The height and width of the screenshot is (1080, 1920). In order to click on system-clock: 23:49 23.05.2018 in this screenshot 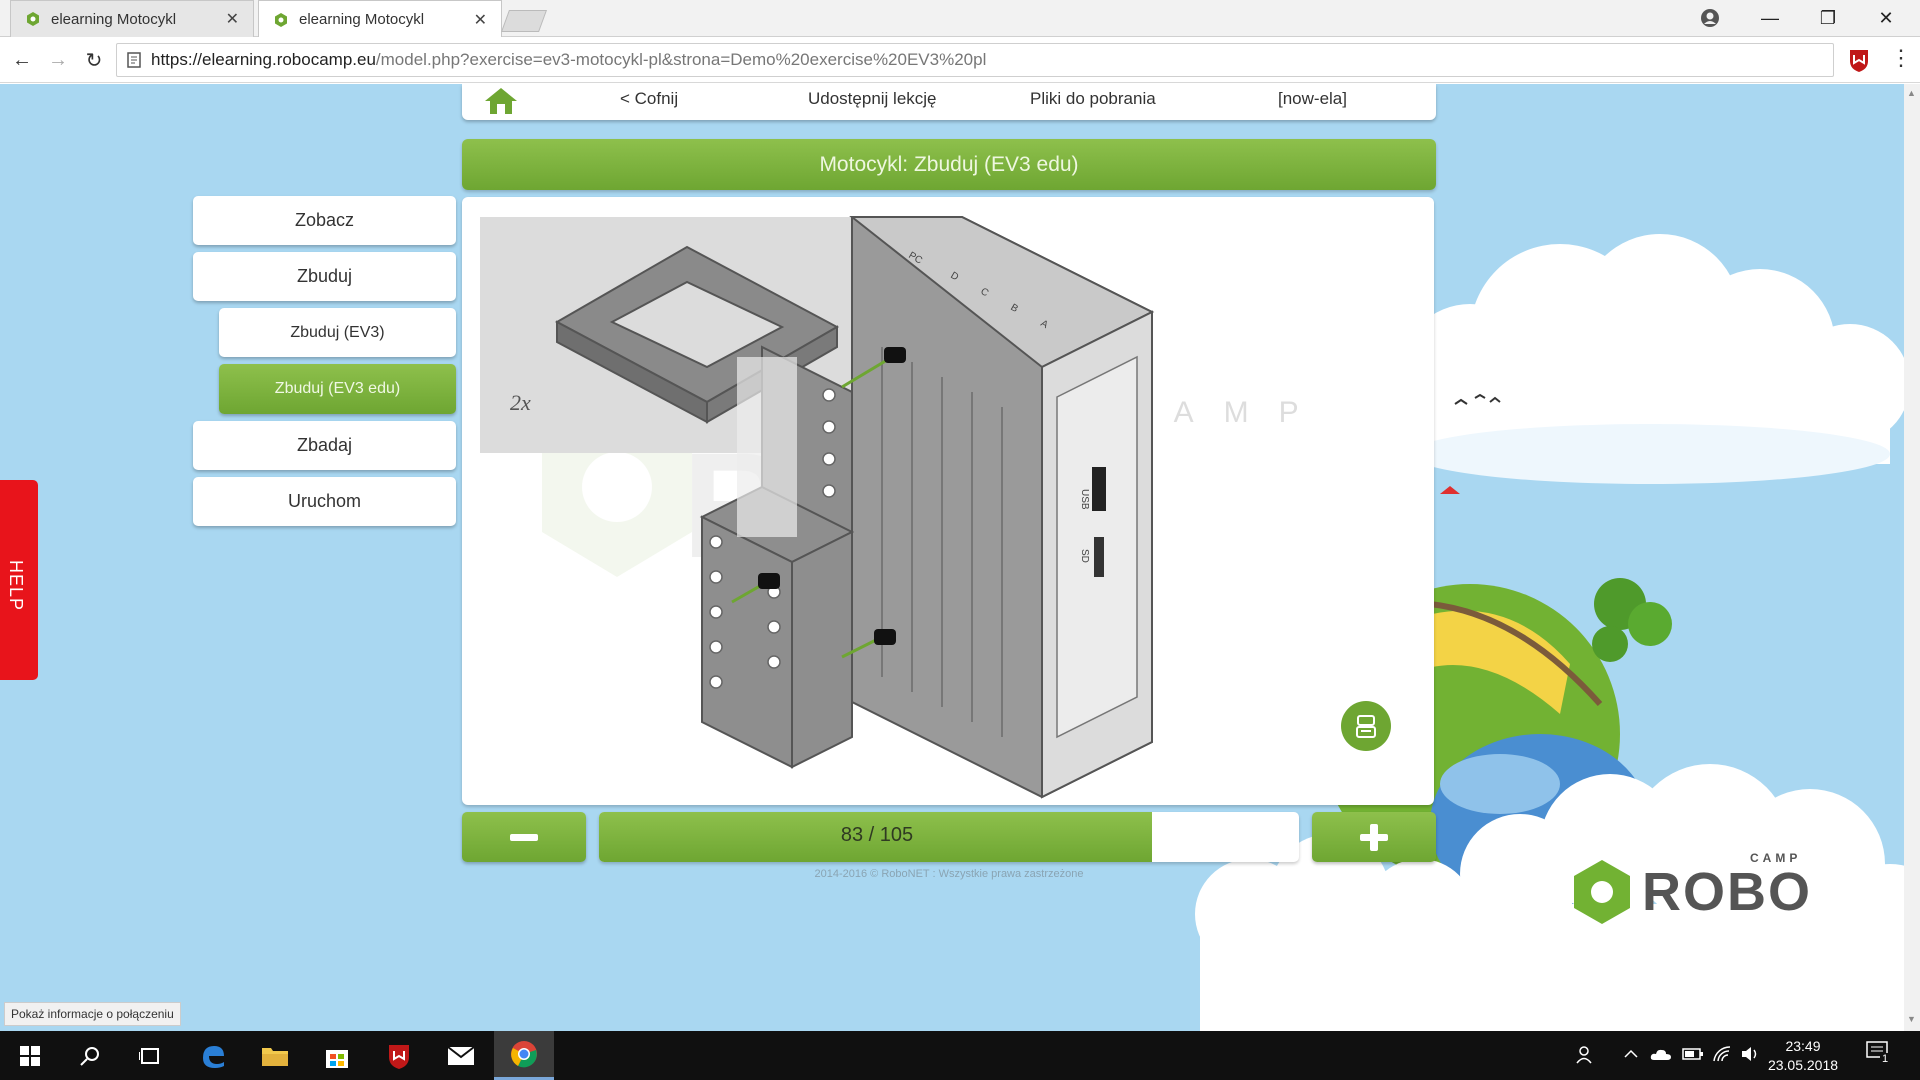, I will do `click(1803, 1056)`.